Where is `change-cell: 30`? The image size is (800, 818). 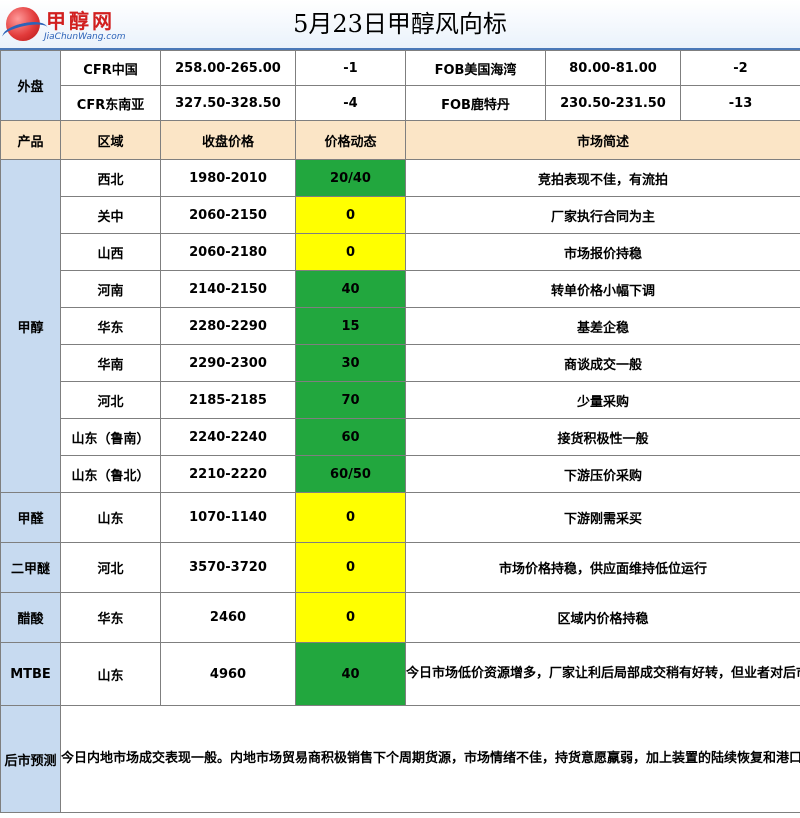
change-cell: 30 is located at coordinates (350, 363).